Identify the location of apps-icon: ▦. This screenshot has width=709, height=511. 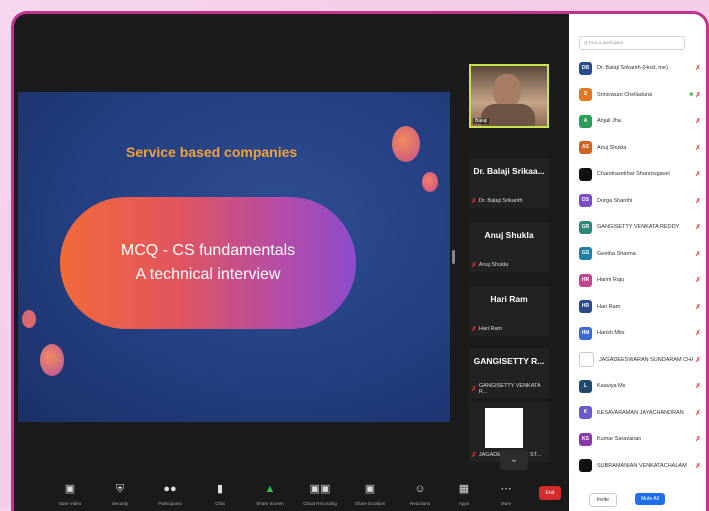
(464, 489).